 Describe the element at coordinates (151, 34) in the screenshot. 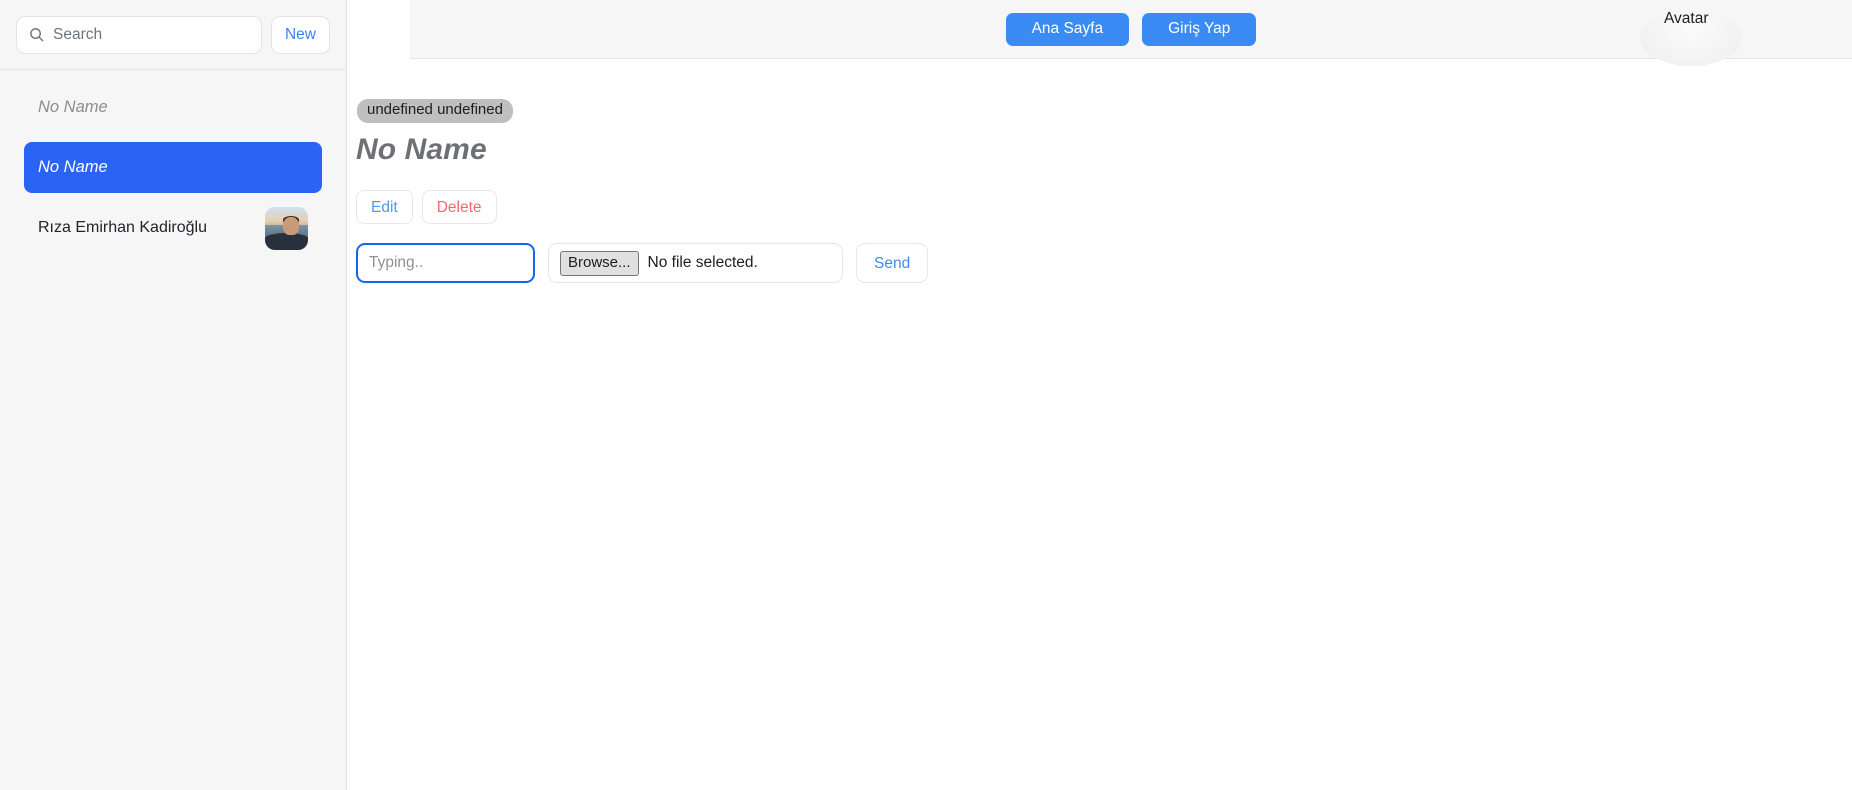

I see `search-input` at that location.